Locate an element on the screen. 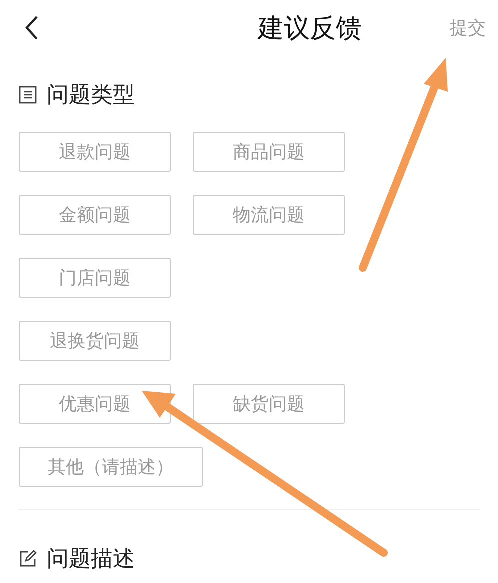  option-tag: 退款问题 is located at coordinates (95, 152).